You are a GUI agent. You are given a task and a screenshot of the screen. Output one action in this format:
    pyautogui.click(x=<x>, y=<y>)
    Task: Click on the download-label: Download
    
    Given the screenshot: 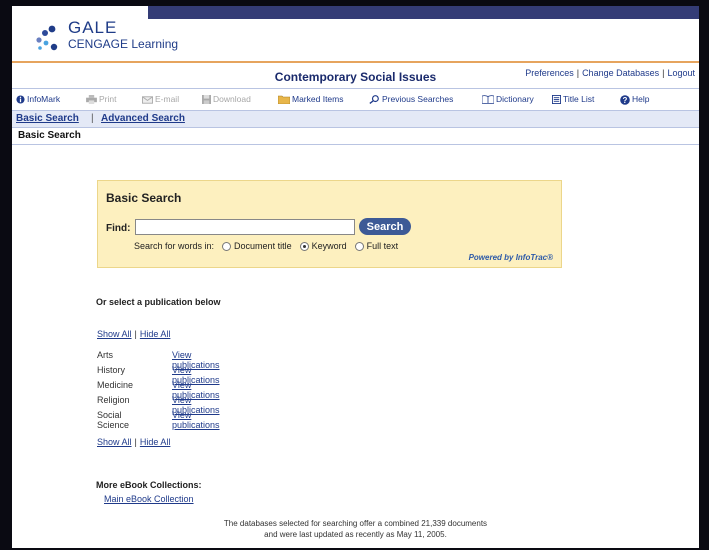 What is the action you would take?
    pyautogui.click(x=232, y=99)
    